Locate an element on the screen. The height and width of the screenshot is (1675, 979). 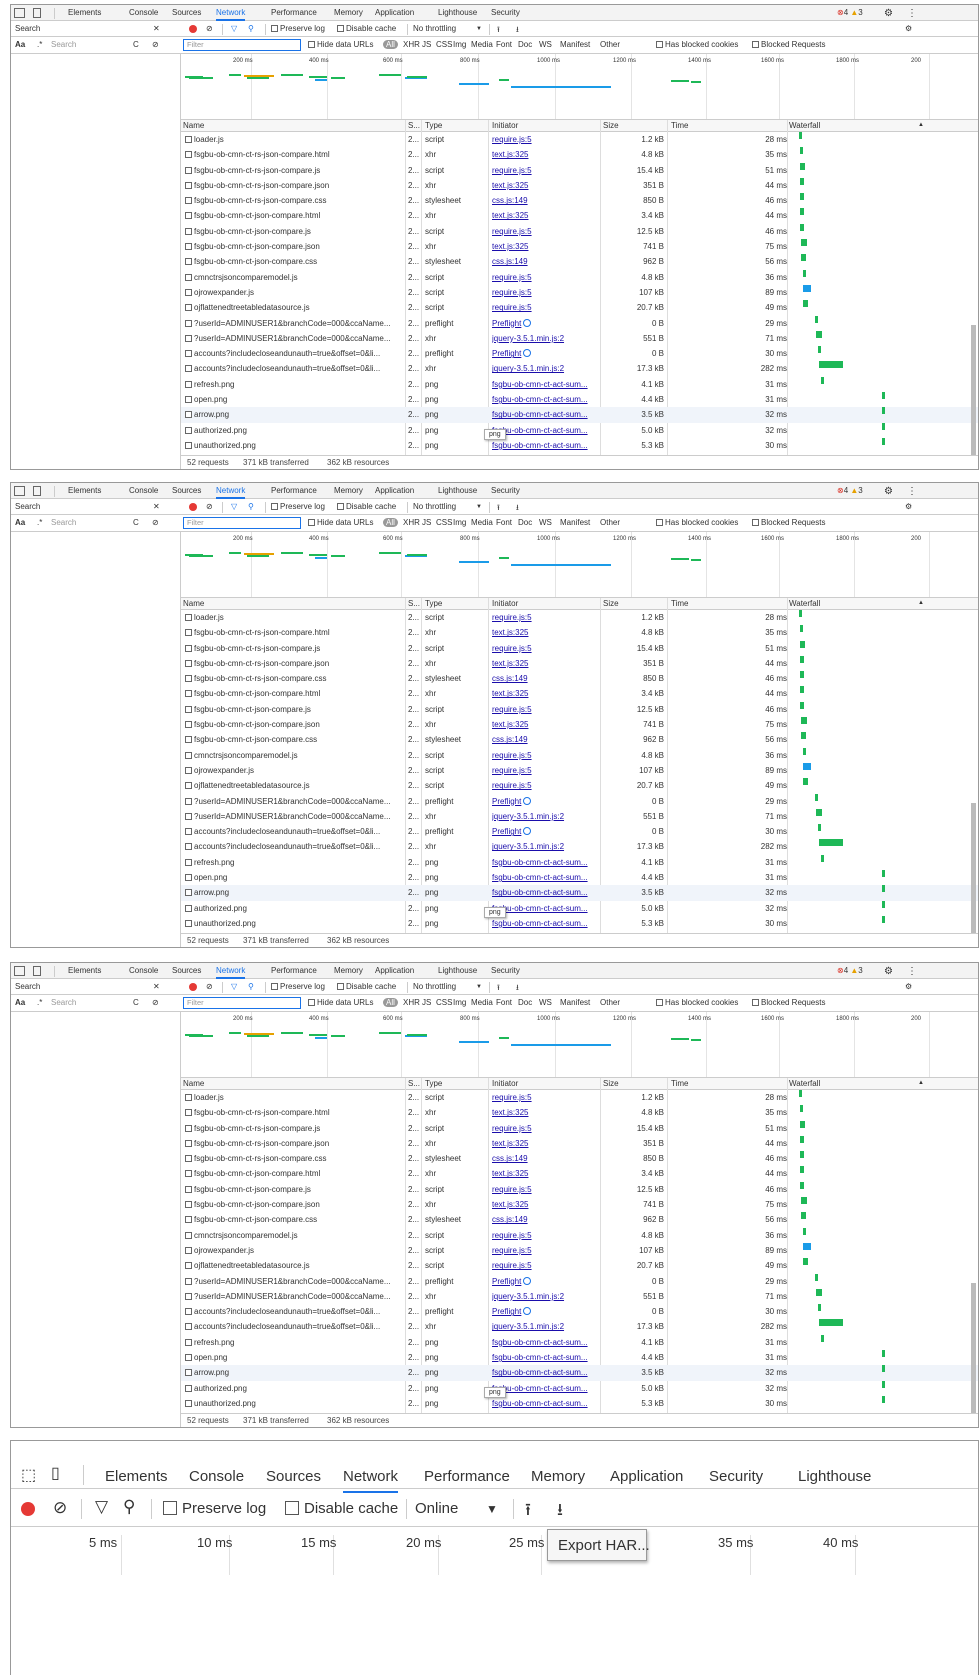
tab-sources: Sources is located at coordinates (186, 490).